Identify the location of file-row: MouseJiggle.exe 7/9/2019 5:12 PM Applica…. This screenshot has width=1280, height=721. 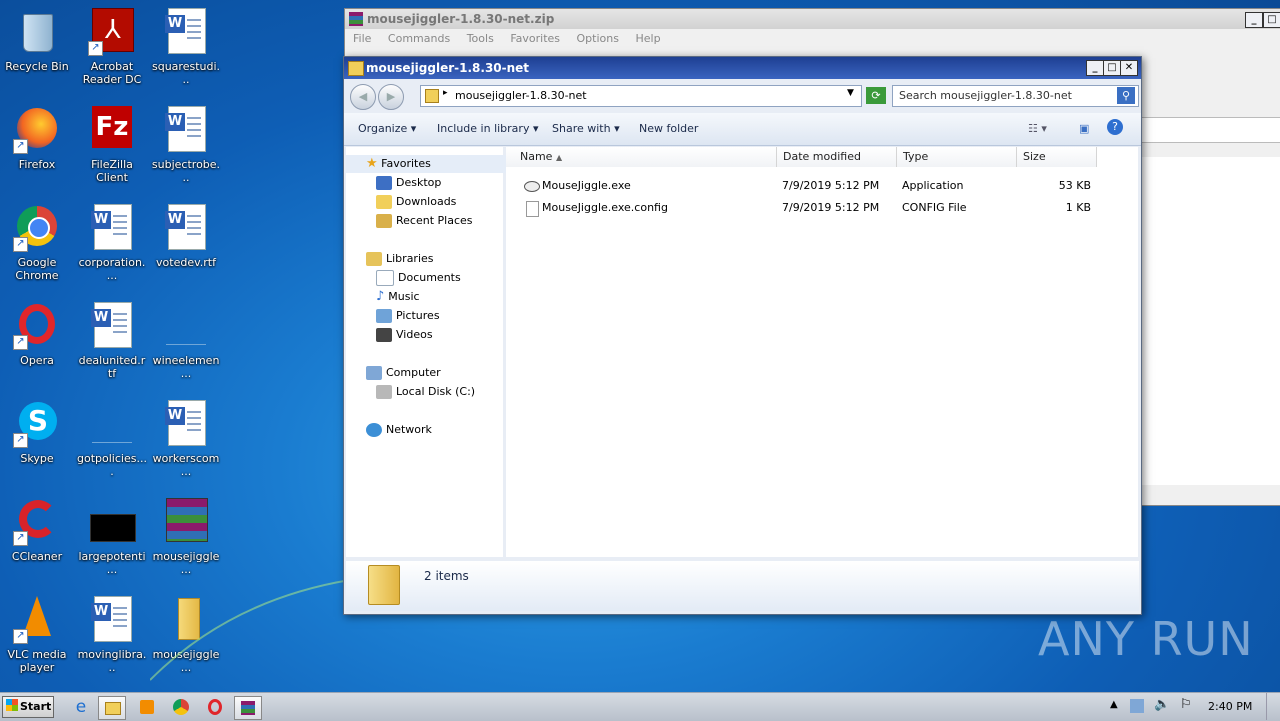
(822, 186).